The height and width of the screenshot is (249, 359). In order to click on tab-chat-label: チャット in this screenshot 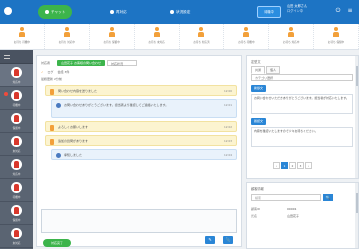, I will do `click(58, 12)`.